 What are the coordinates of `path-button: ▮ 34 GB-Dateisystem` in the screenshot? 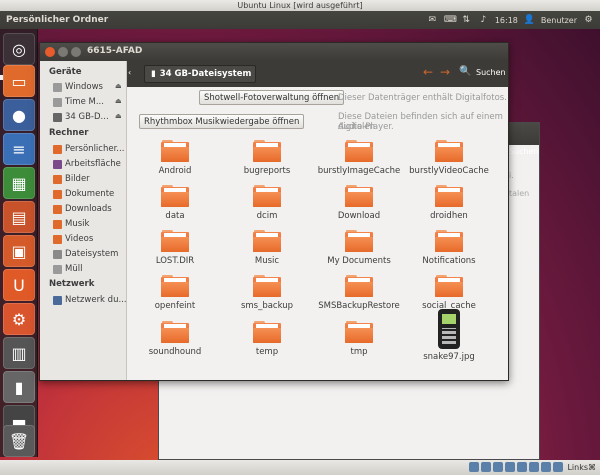 It's located at (200, 74).